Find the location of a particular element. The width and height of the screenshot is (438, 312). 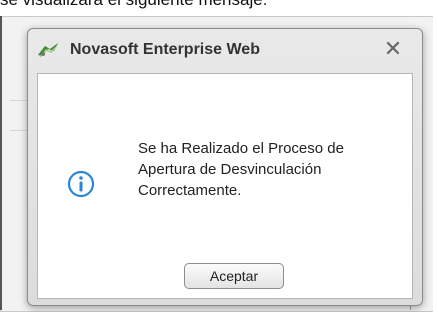

novasoft-logo-icon is located at coordinates (48, 50).